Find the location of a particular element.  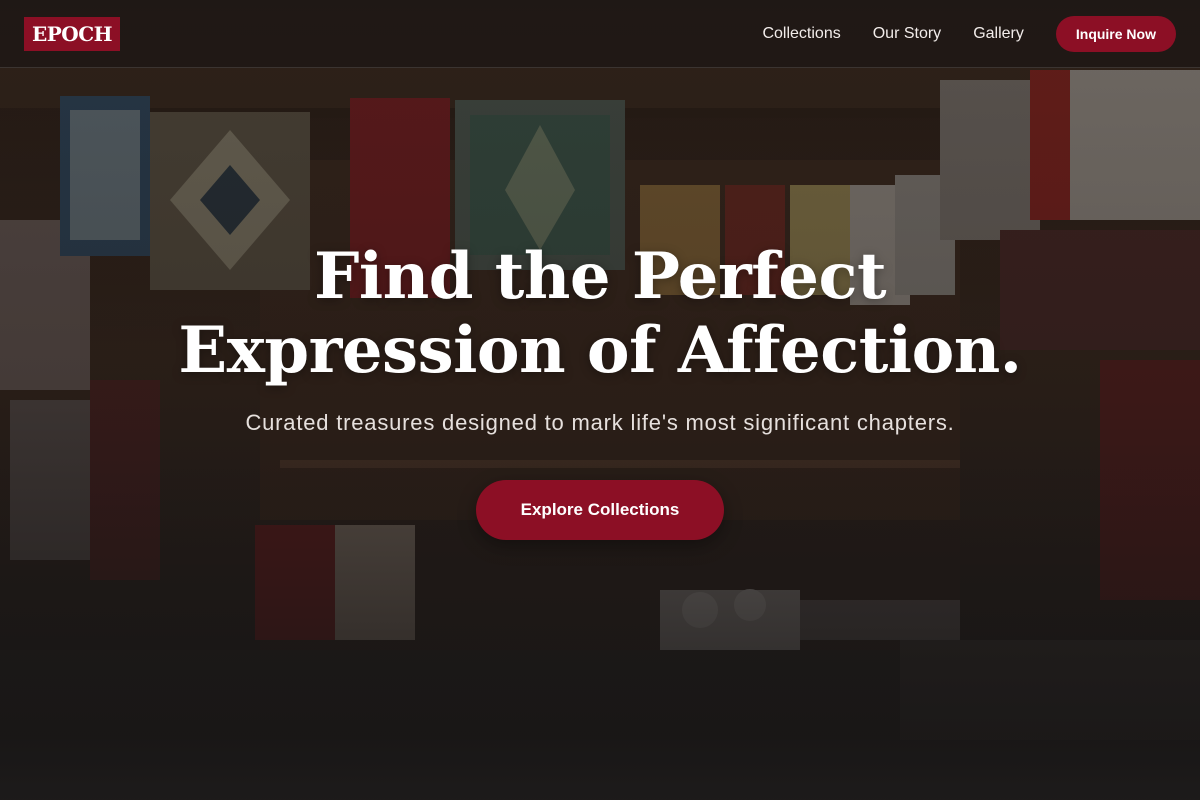

hero-title-line-1: Find the Perfect is located at coordinates (600, 276).